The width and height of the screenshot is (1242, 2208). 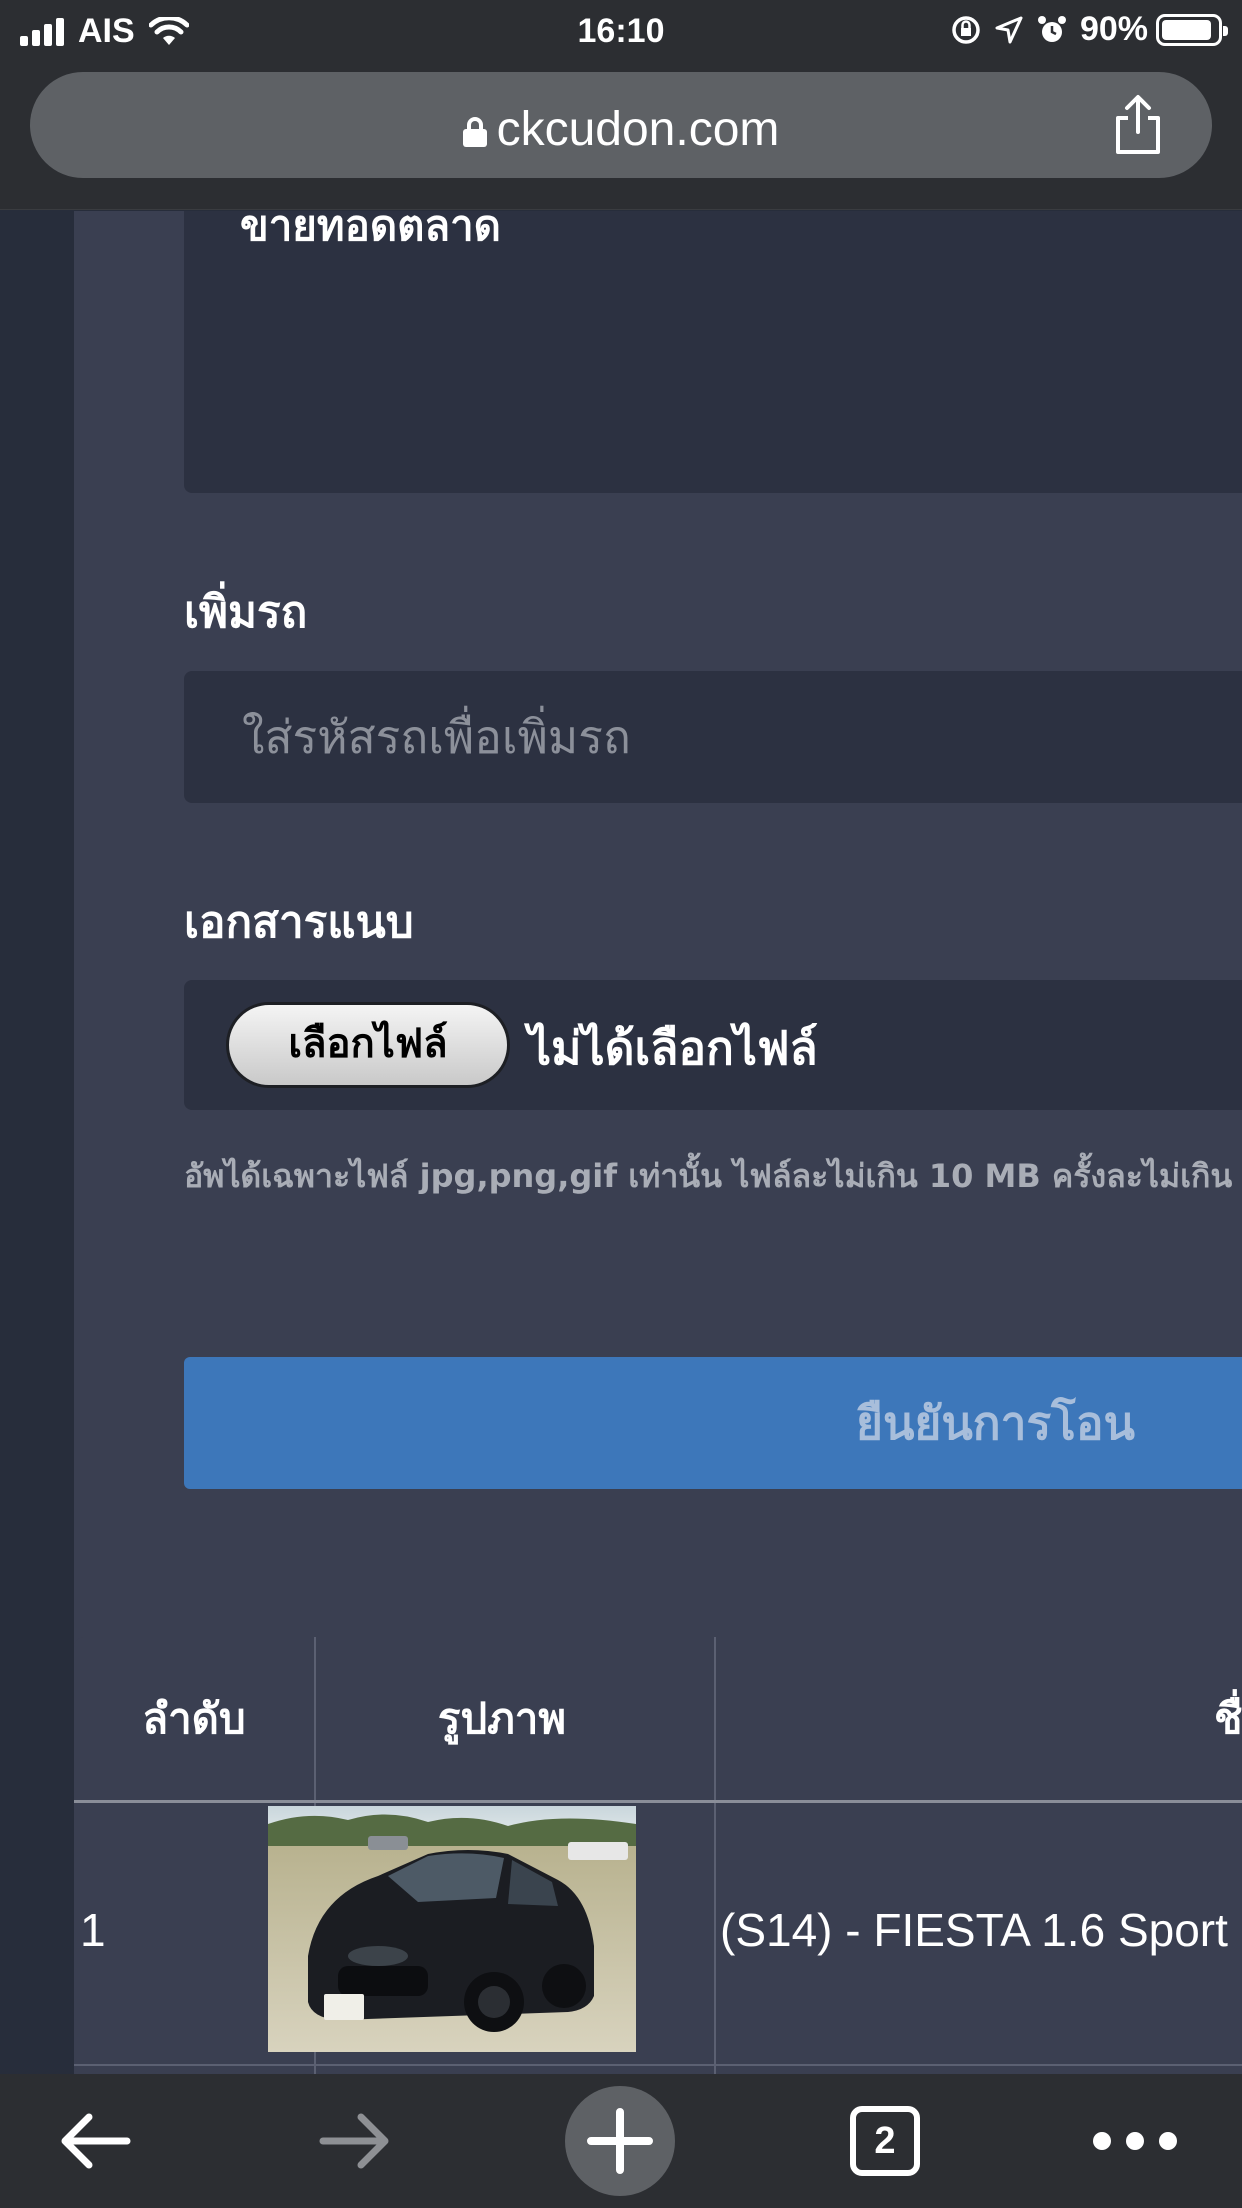 I want to click on url-display: ckcudon.com, so click(x=621, y=129).